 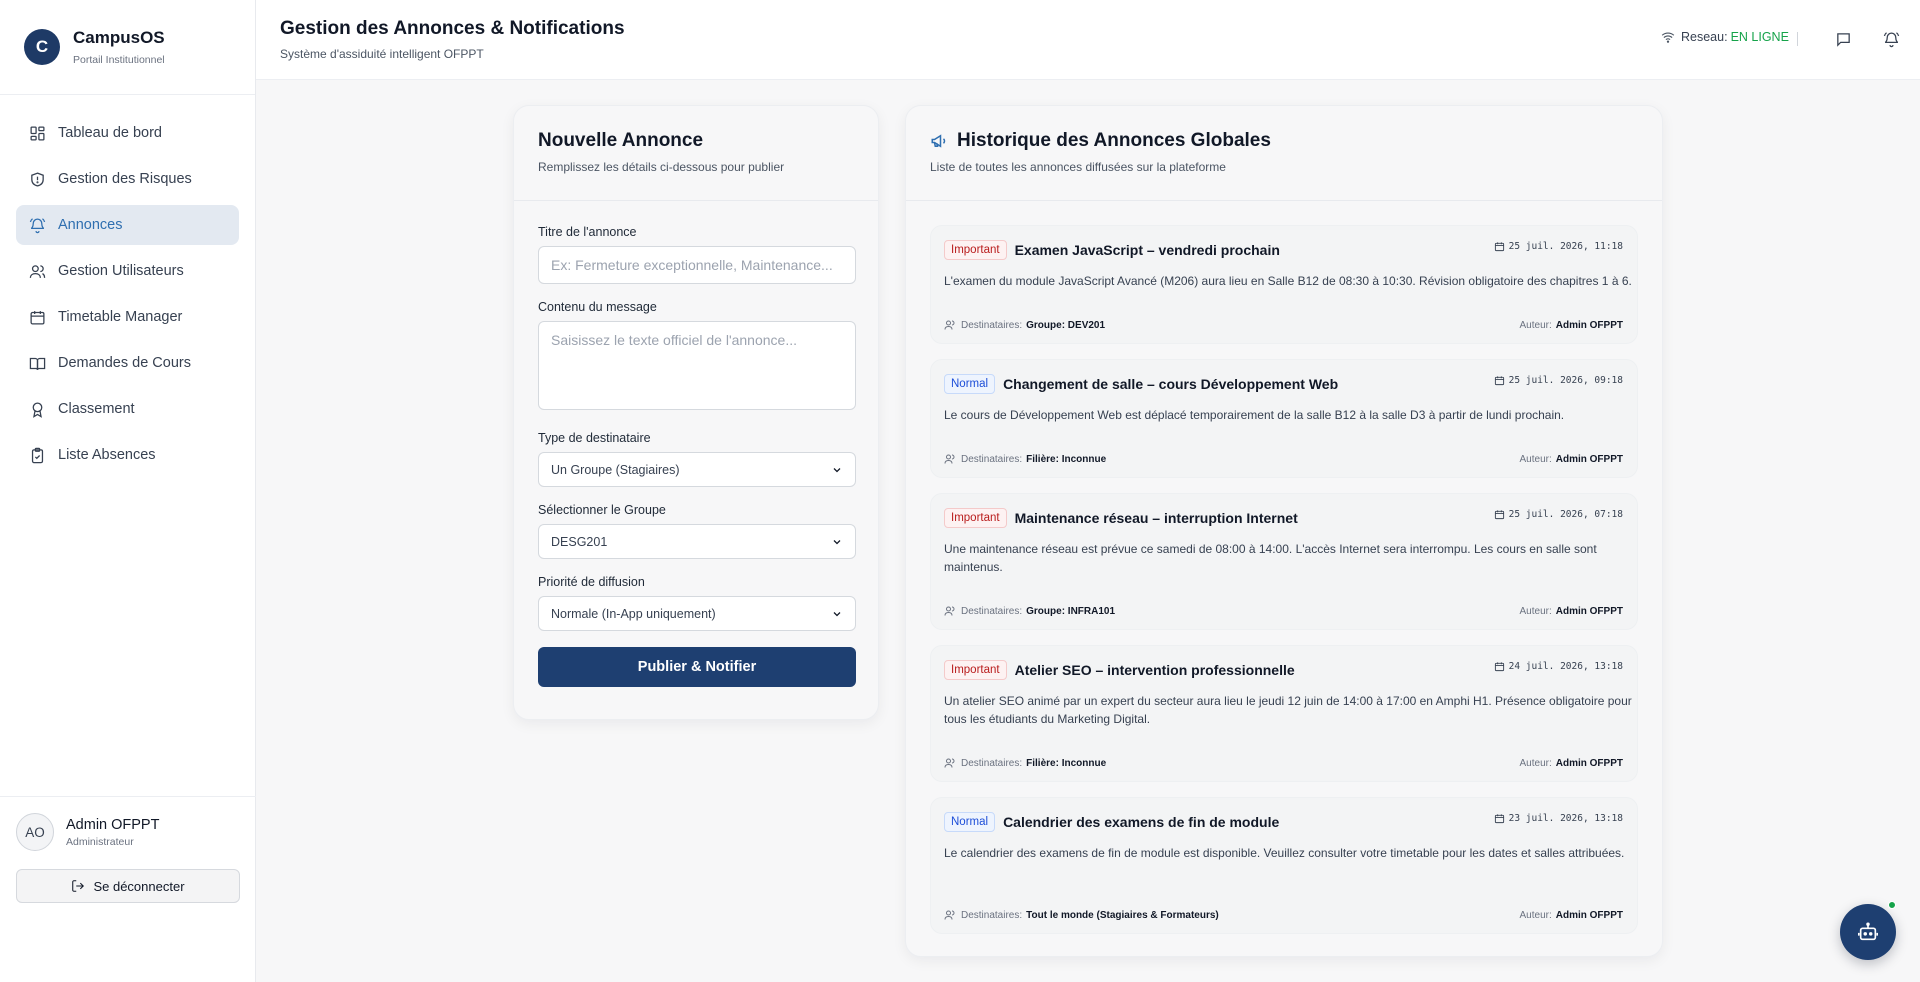 What do you see at coordinates (697, 667) in the screenshot?
I see `publish-notify-button: Publier & Notifier` at bounding box center [697, 667].